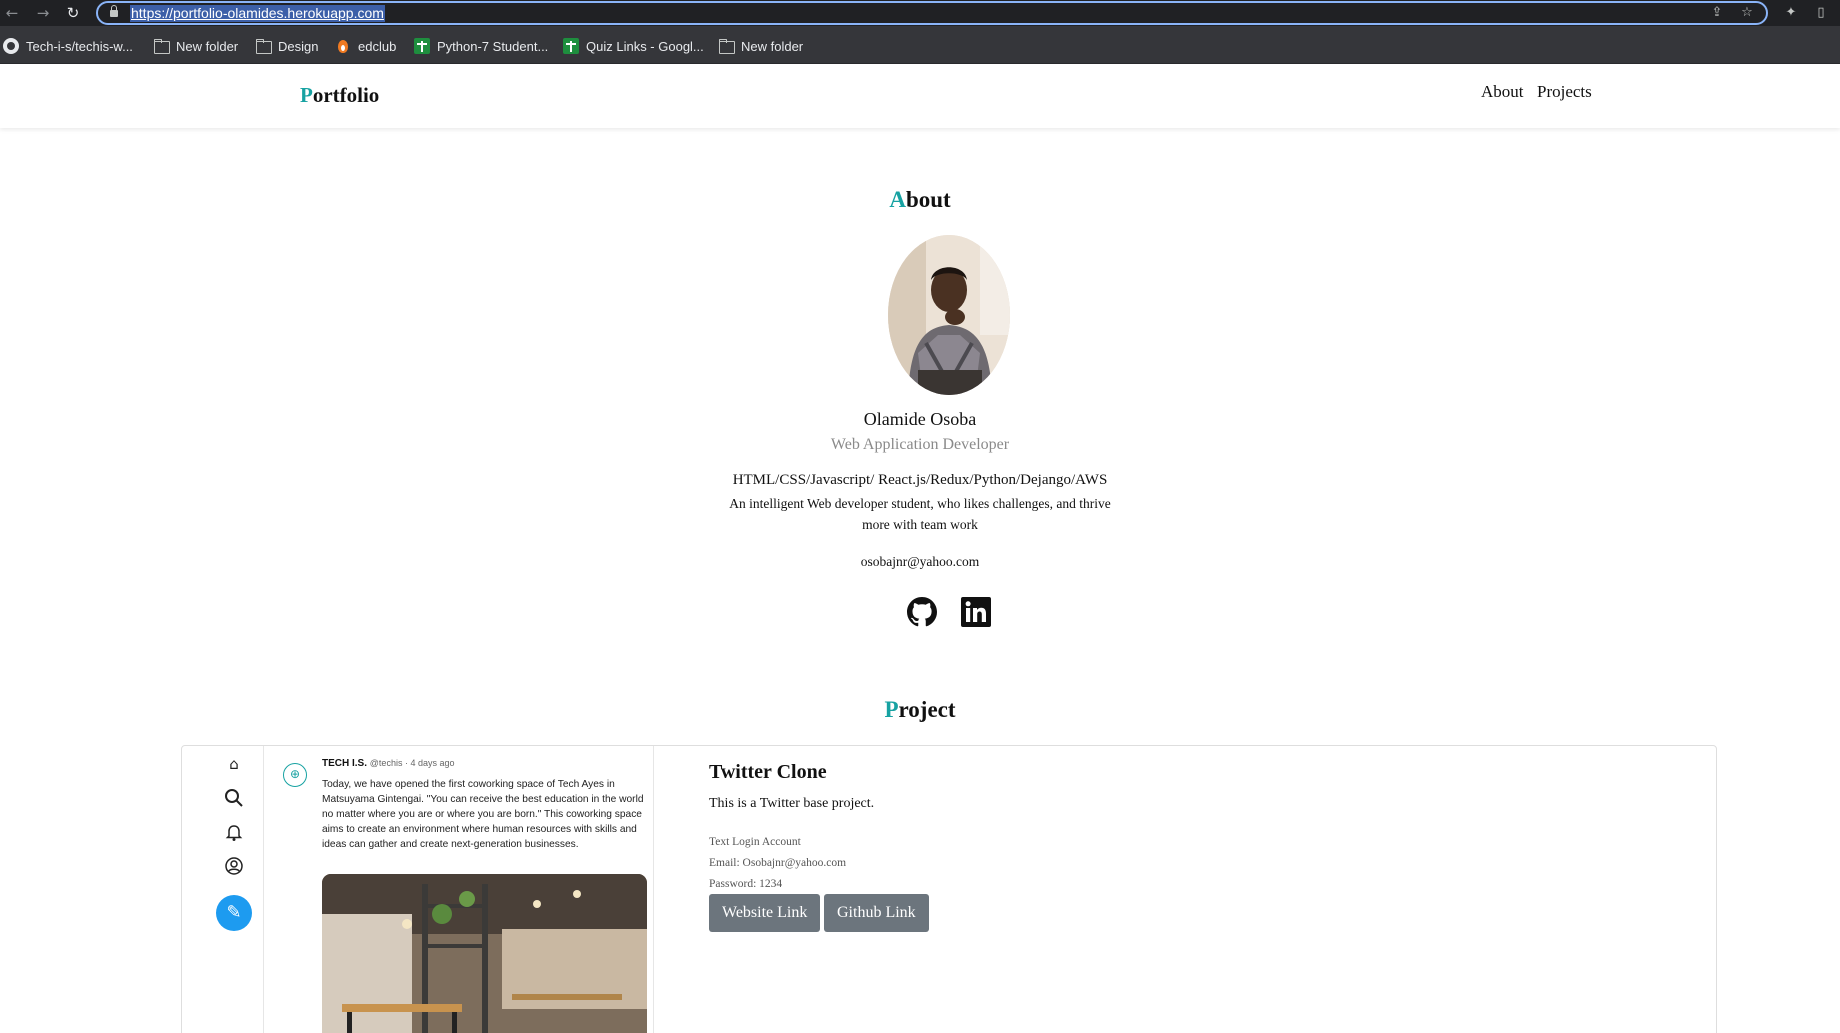  Describe the element at coordinates (1821, 13) in the screenshot. I see `side-panel-icon: ▯` at that location.